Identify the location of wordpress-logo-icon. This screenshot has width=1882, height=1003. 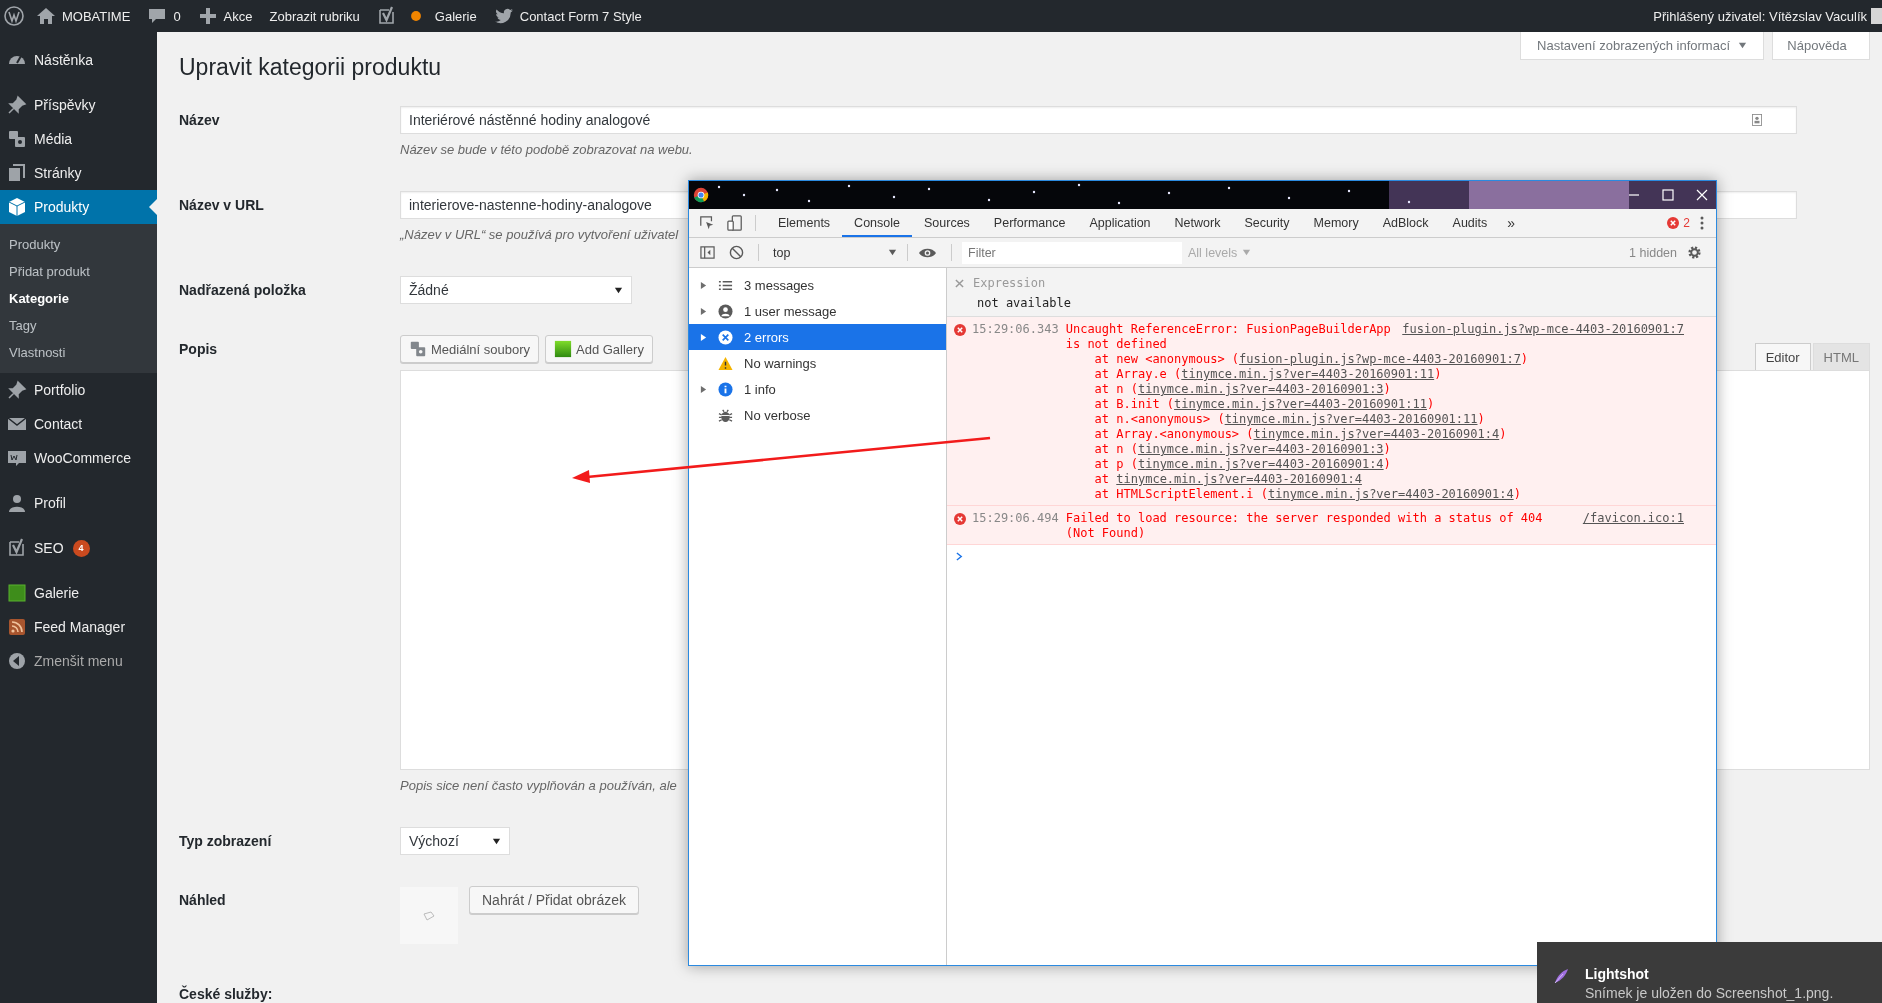
(14, 16).